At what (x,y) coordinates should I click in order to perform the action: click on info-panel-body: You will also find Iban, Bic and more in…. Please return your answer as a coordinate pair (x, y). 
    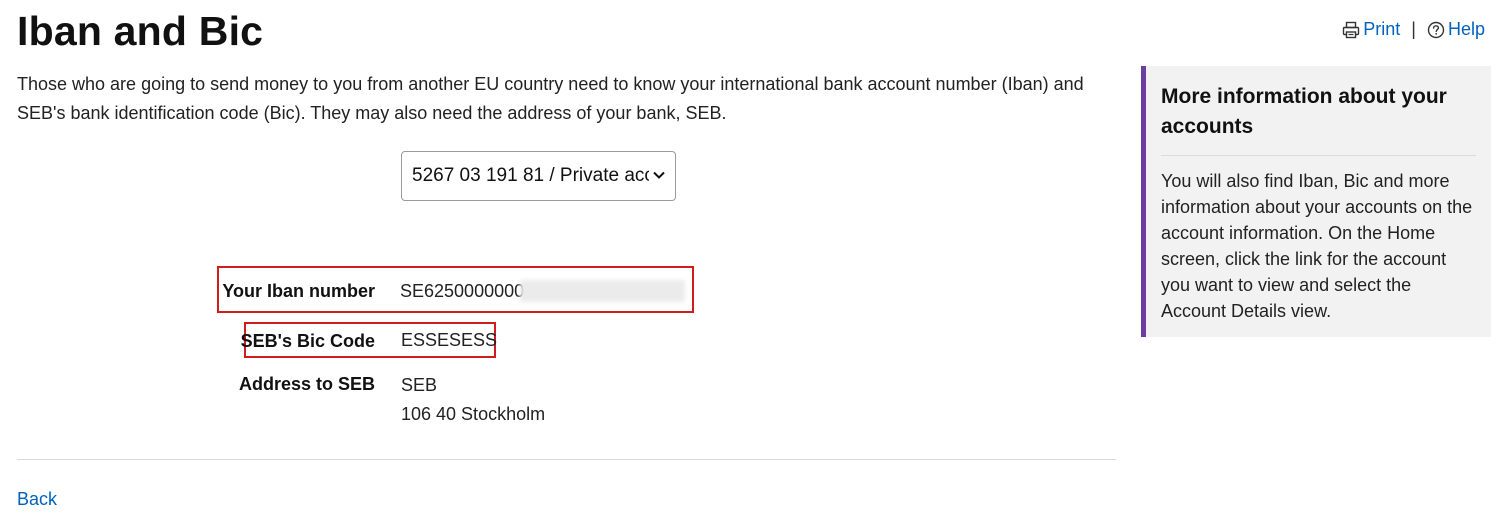
    Looking at the image, I should click on (1317, 246).